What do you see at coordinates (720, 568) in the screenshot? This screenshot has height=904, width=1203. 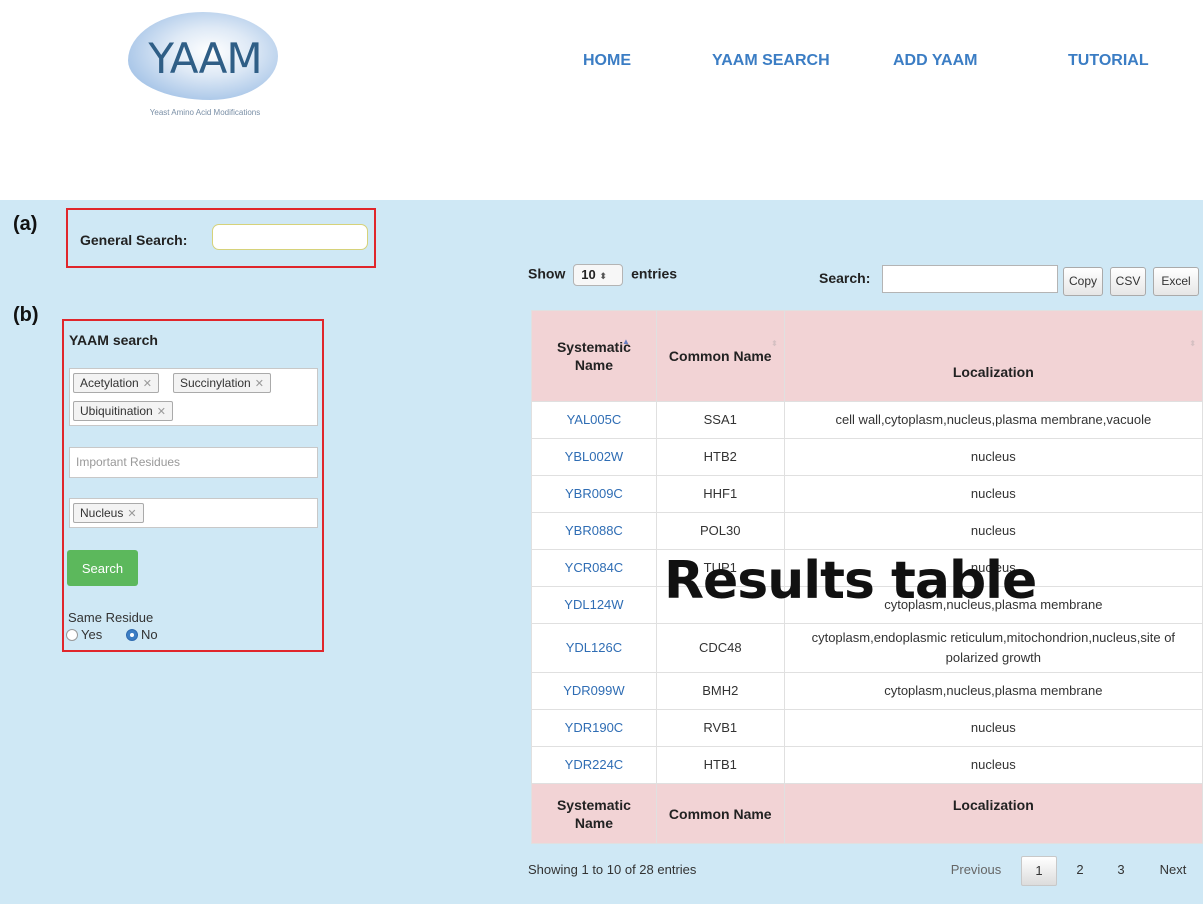 I see `common-name-cell: TUP1` at bounding box center [720, 568].